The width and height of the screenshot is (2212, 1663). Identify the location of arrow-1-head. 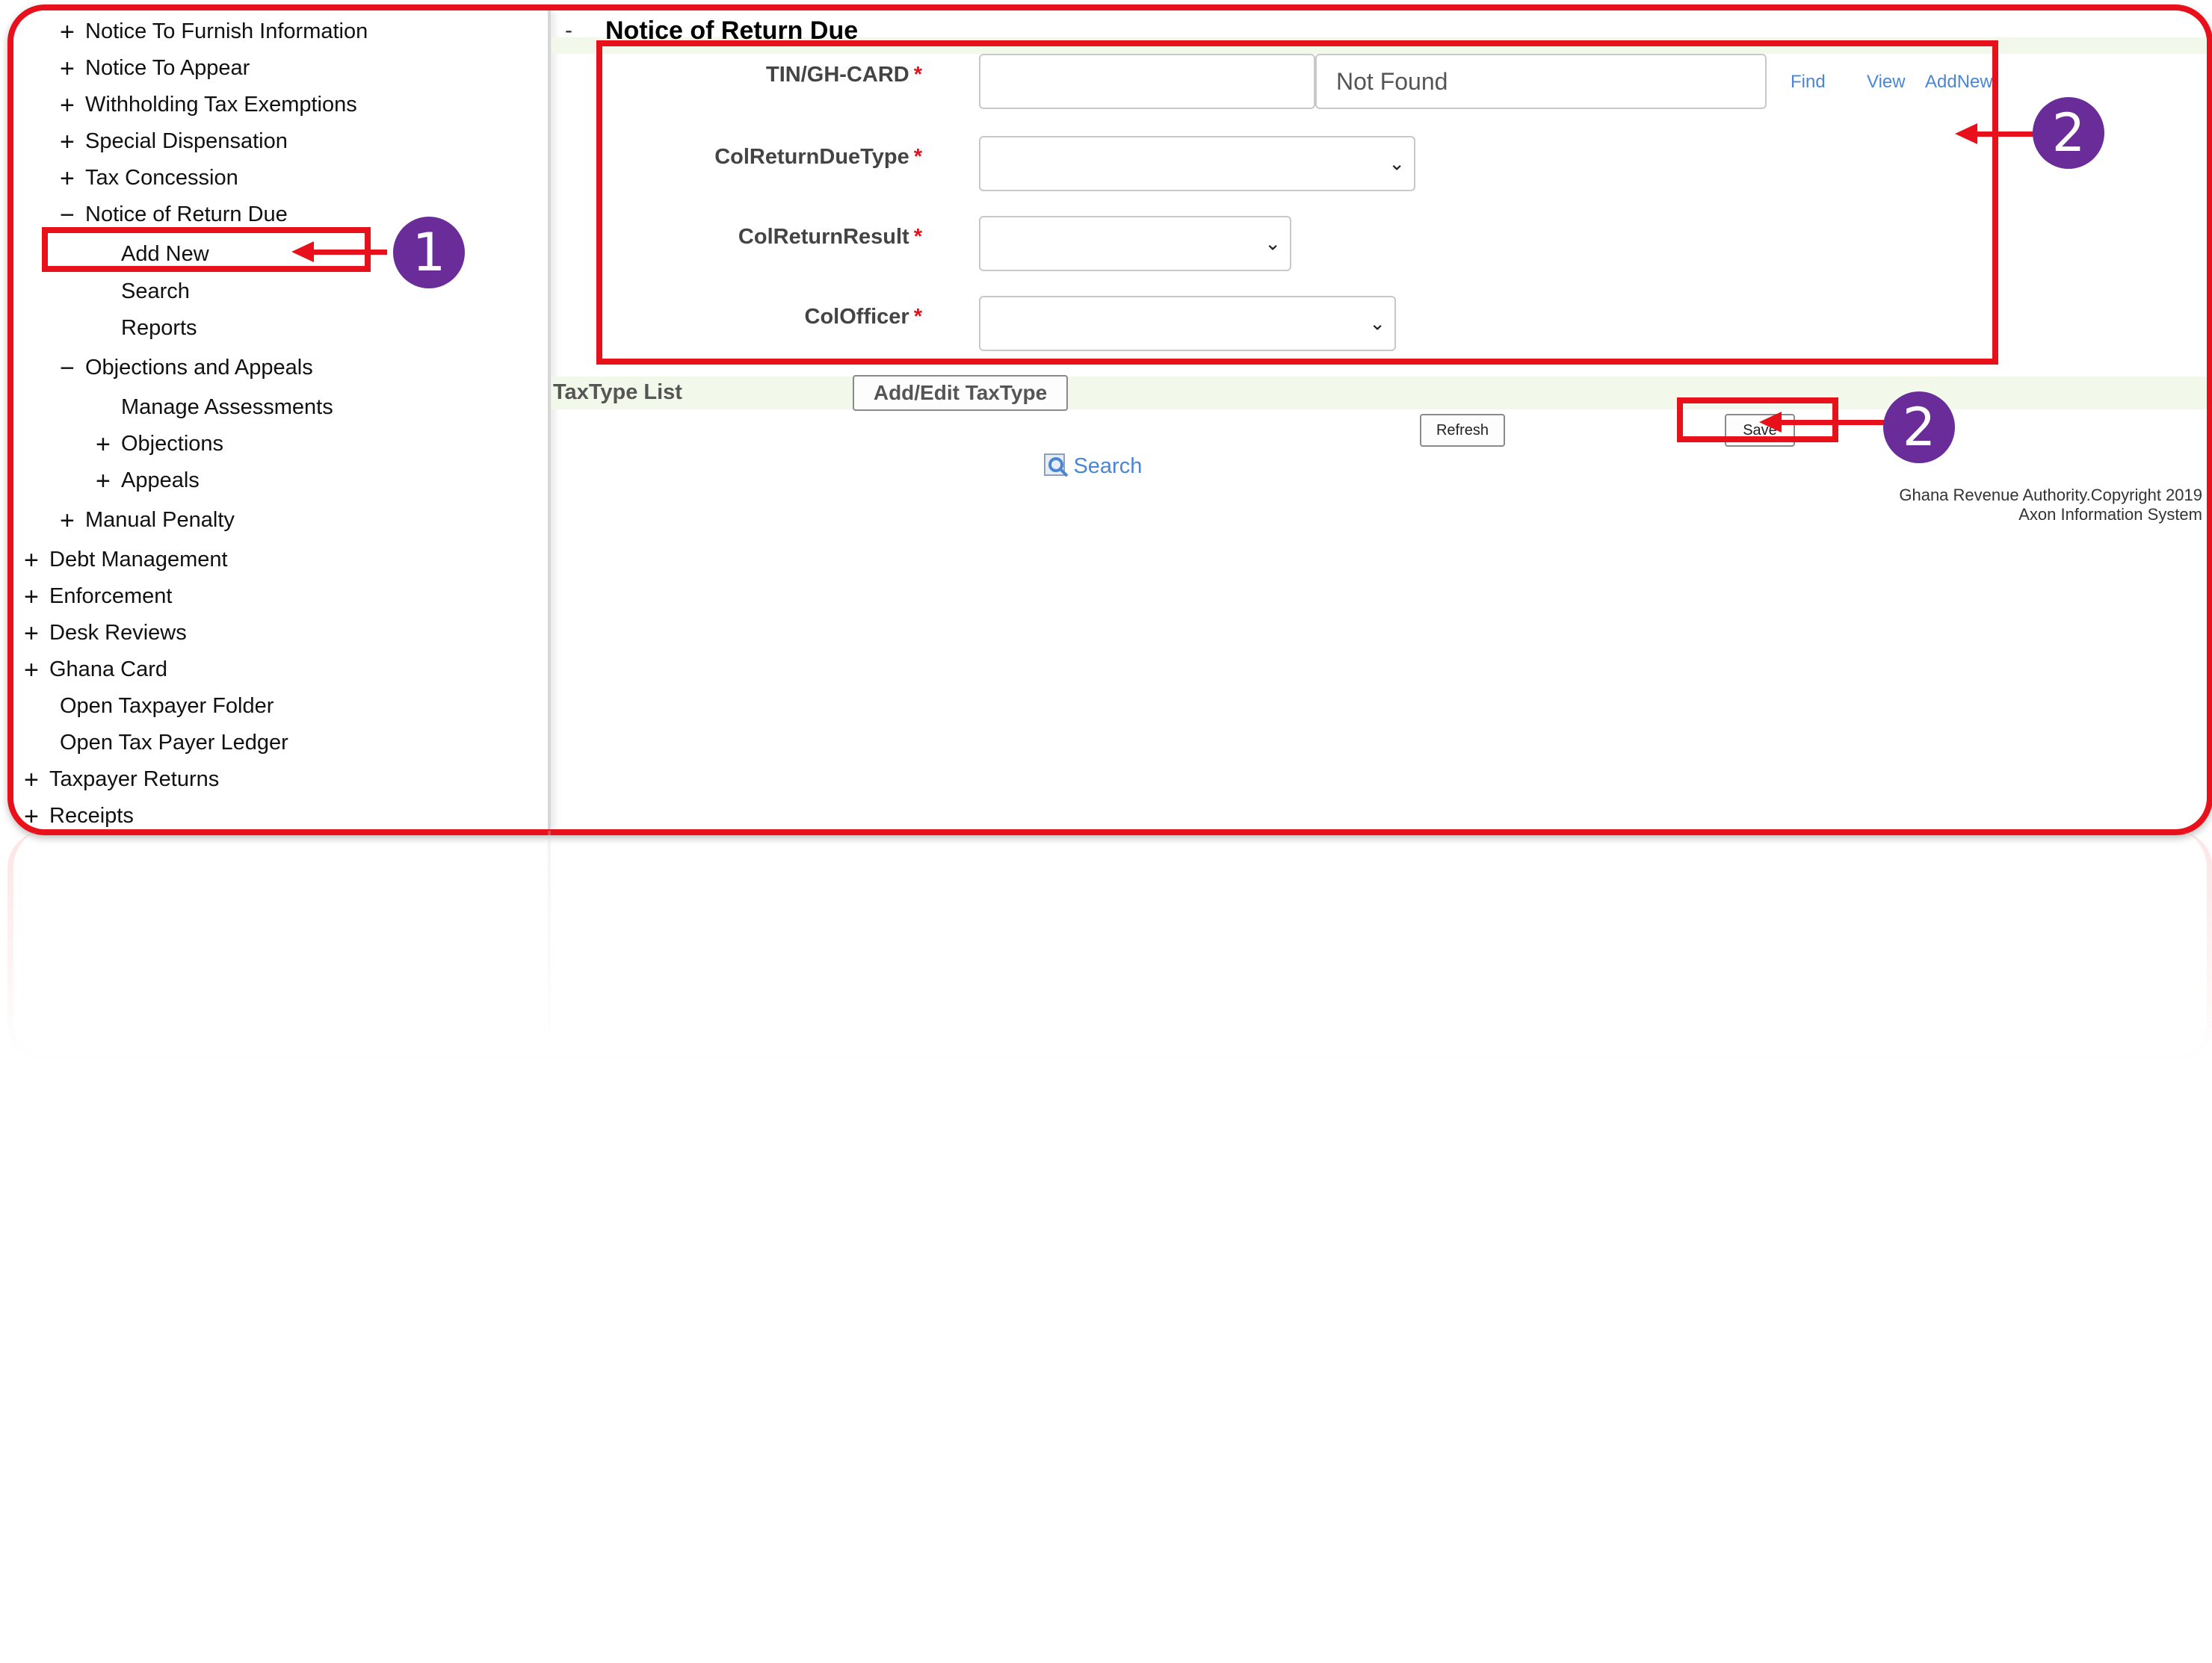
(302, 251).